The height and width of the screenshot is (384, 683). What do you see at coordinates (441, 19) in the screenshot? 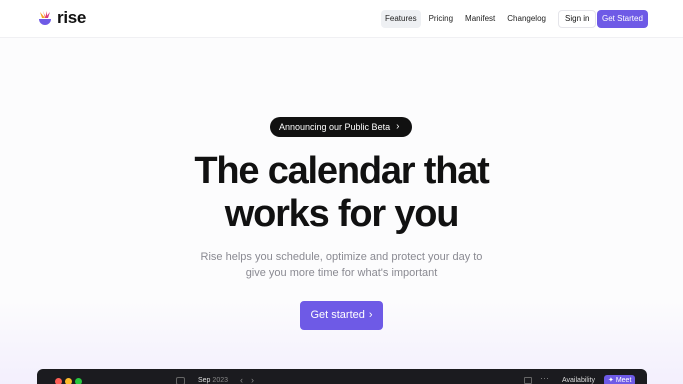
I see `nav-item-pricing: Pricing` at bounding box center [441, 19].